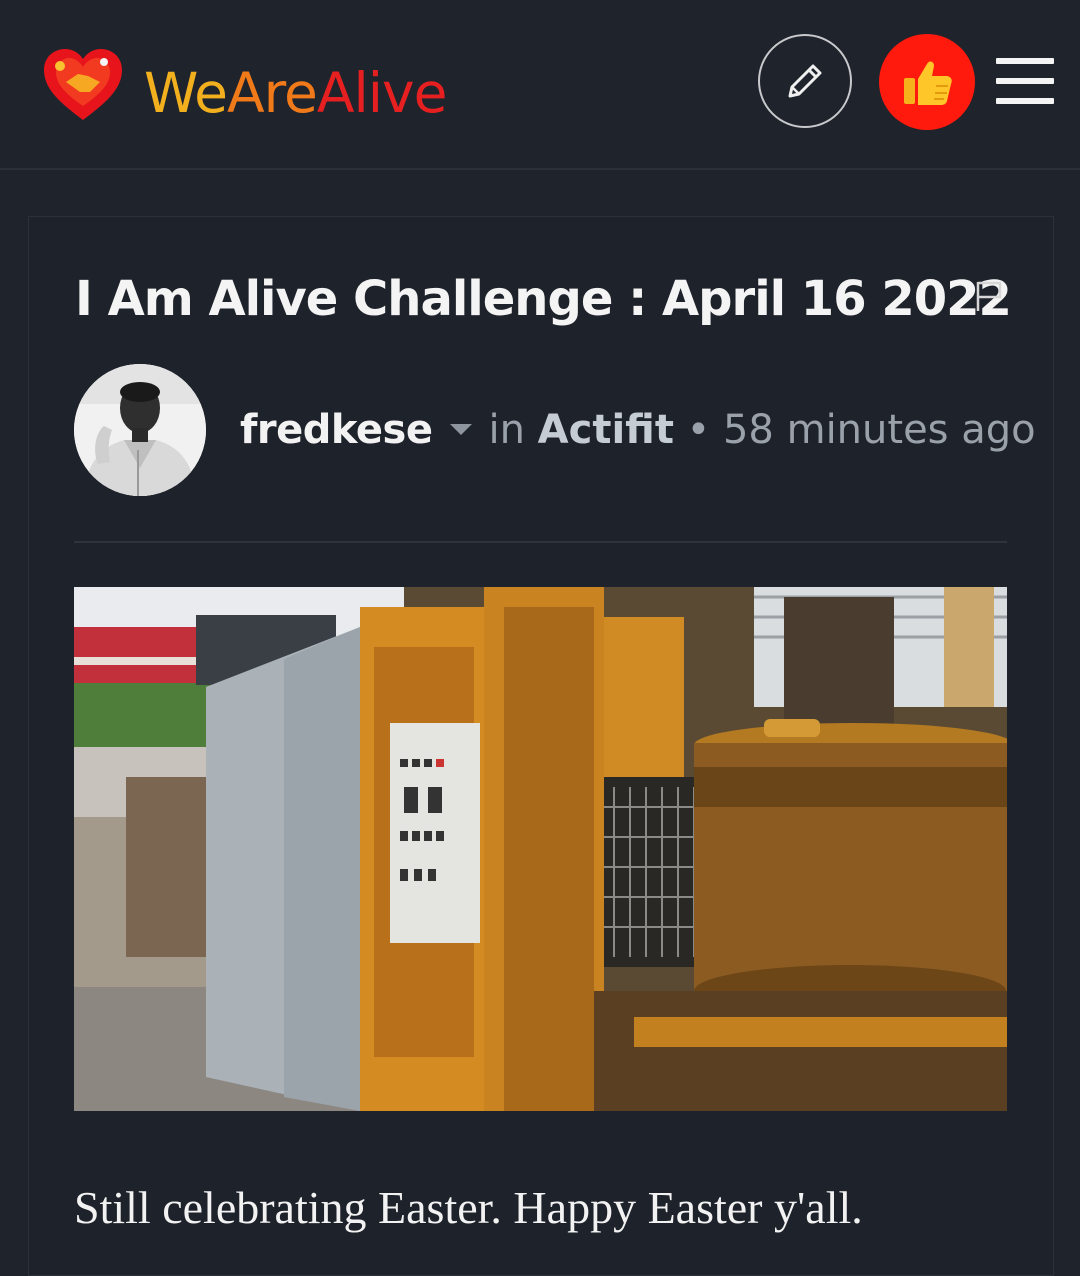 This screenshot has height=1276, width=1080. I want to click on pencil-icon, so click(805, 81).